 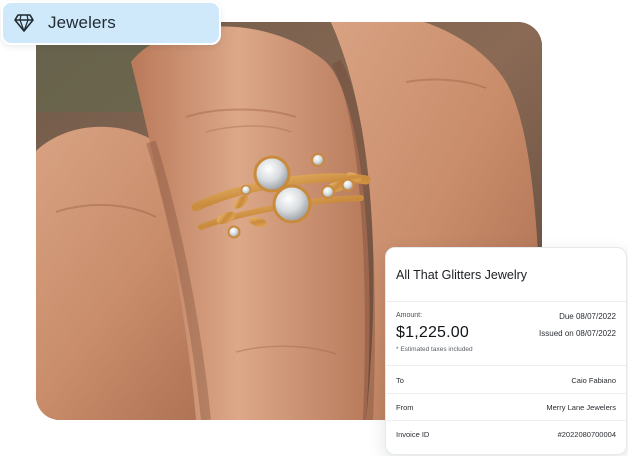 I want to click on row-label: To, so click(x=400, y=380).